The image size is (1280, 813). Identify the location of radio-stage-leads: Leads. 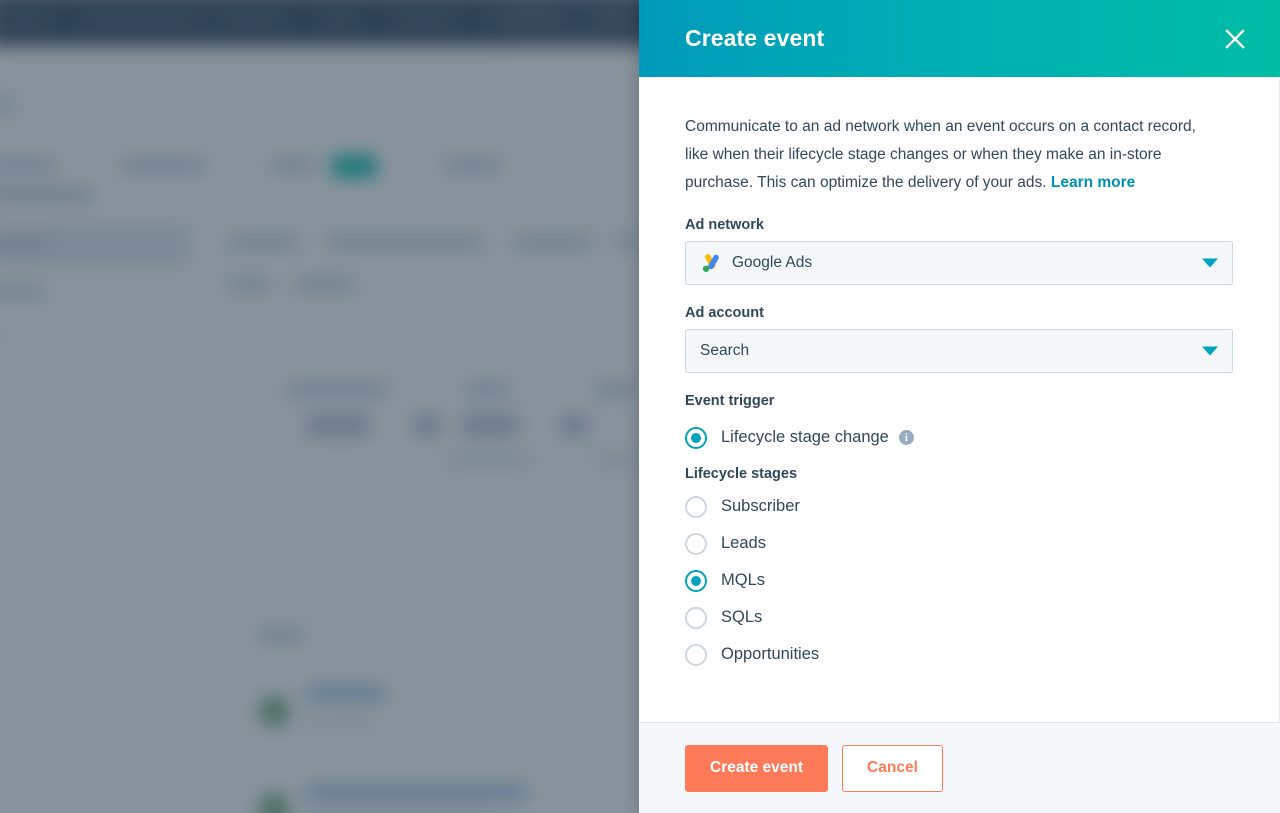
(959, 543).